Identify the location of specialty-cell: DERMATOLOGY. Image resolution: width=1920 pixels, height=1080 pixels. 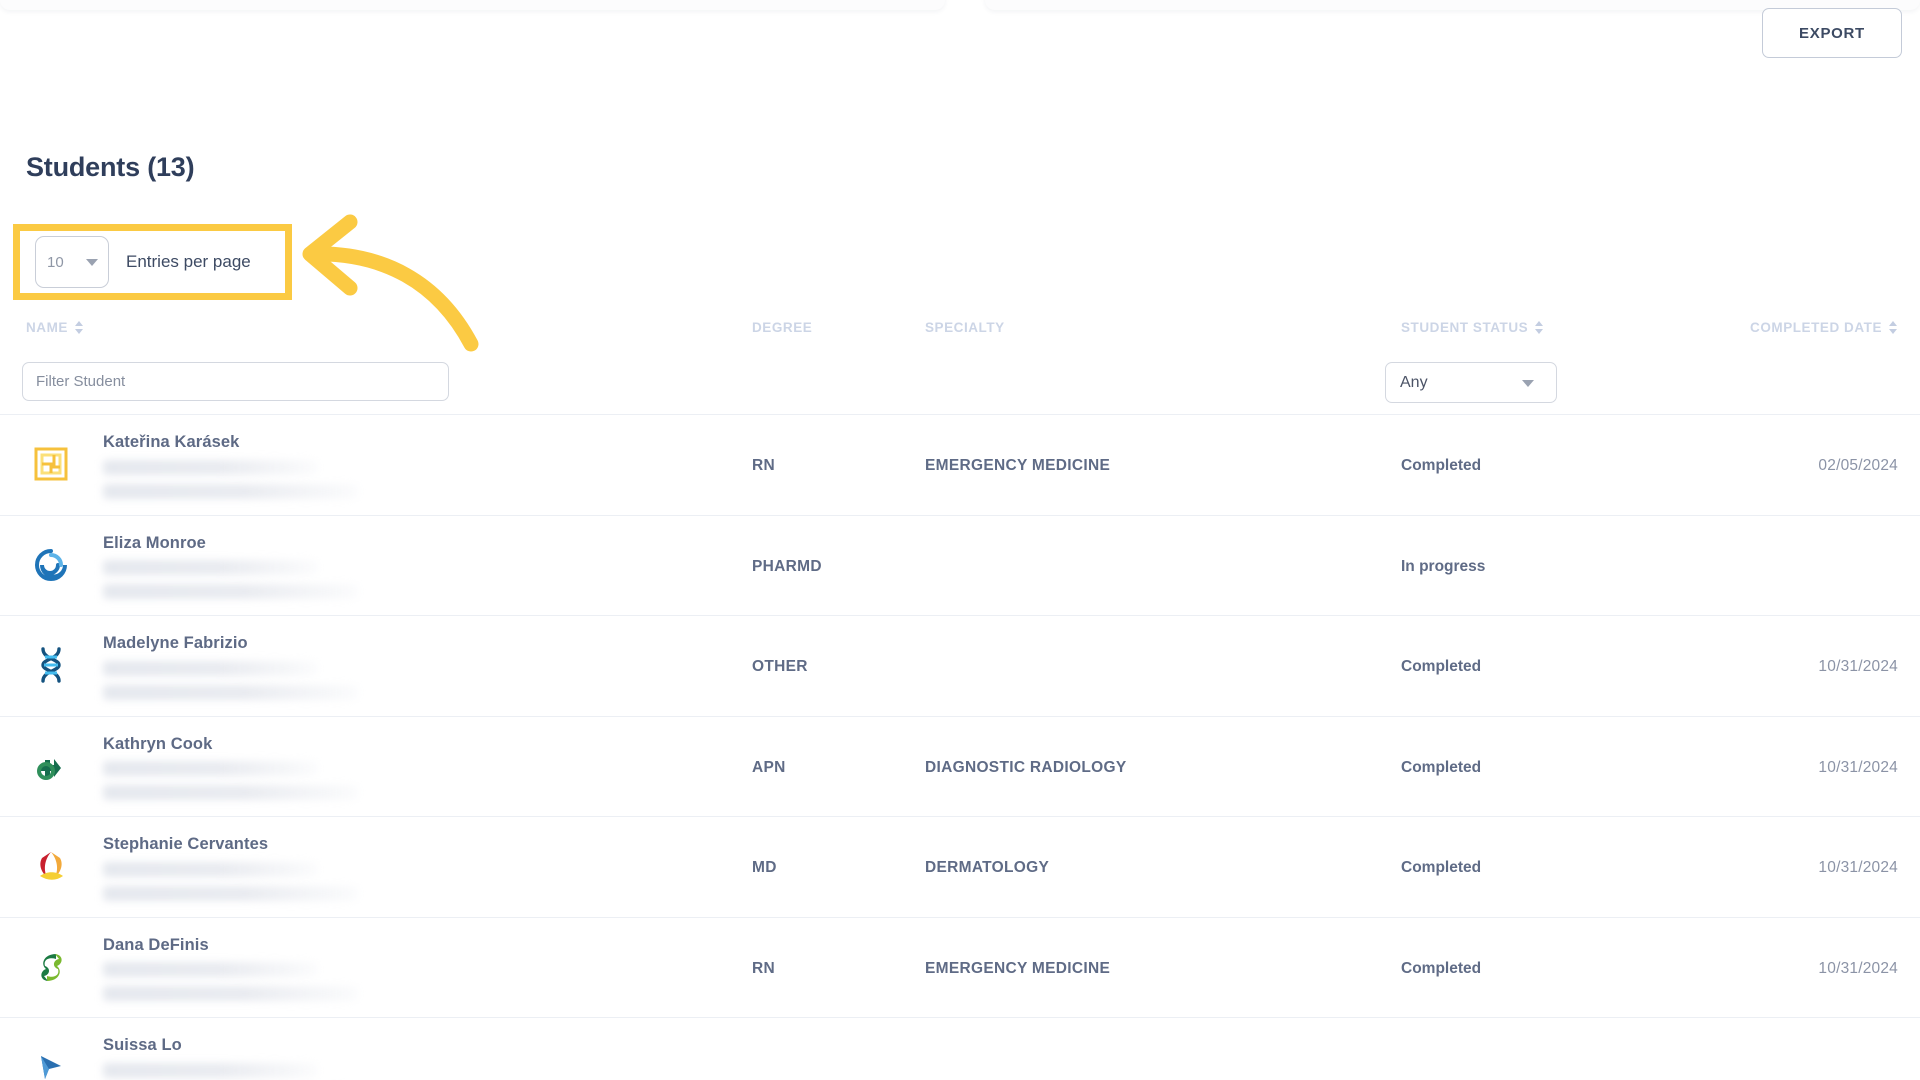
(987, 867).